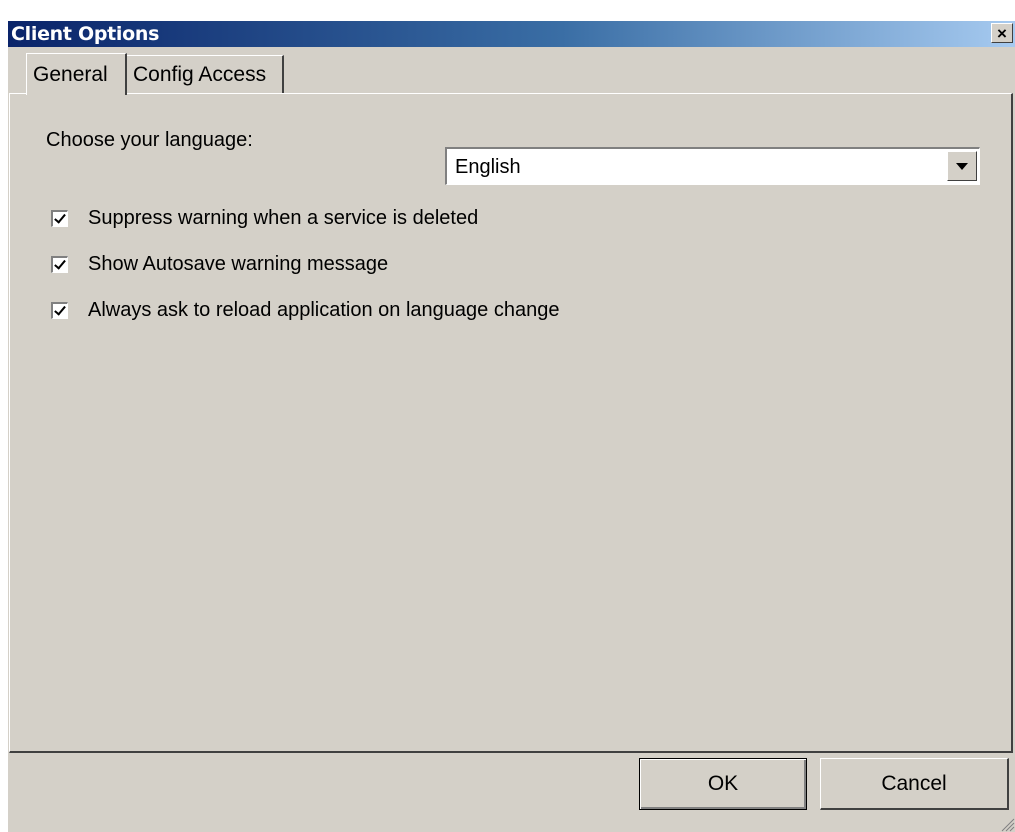 The height and width of the screenshot is (832, 1015). I want to click on close-button: ×, so click(1002, 33).